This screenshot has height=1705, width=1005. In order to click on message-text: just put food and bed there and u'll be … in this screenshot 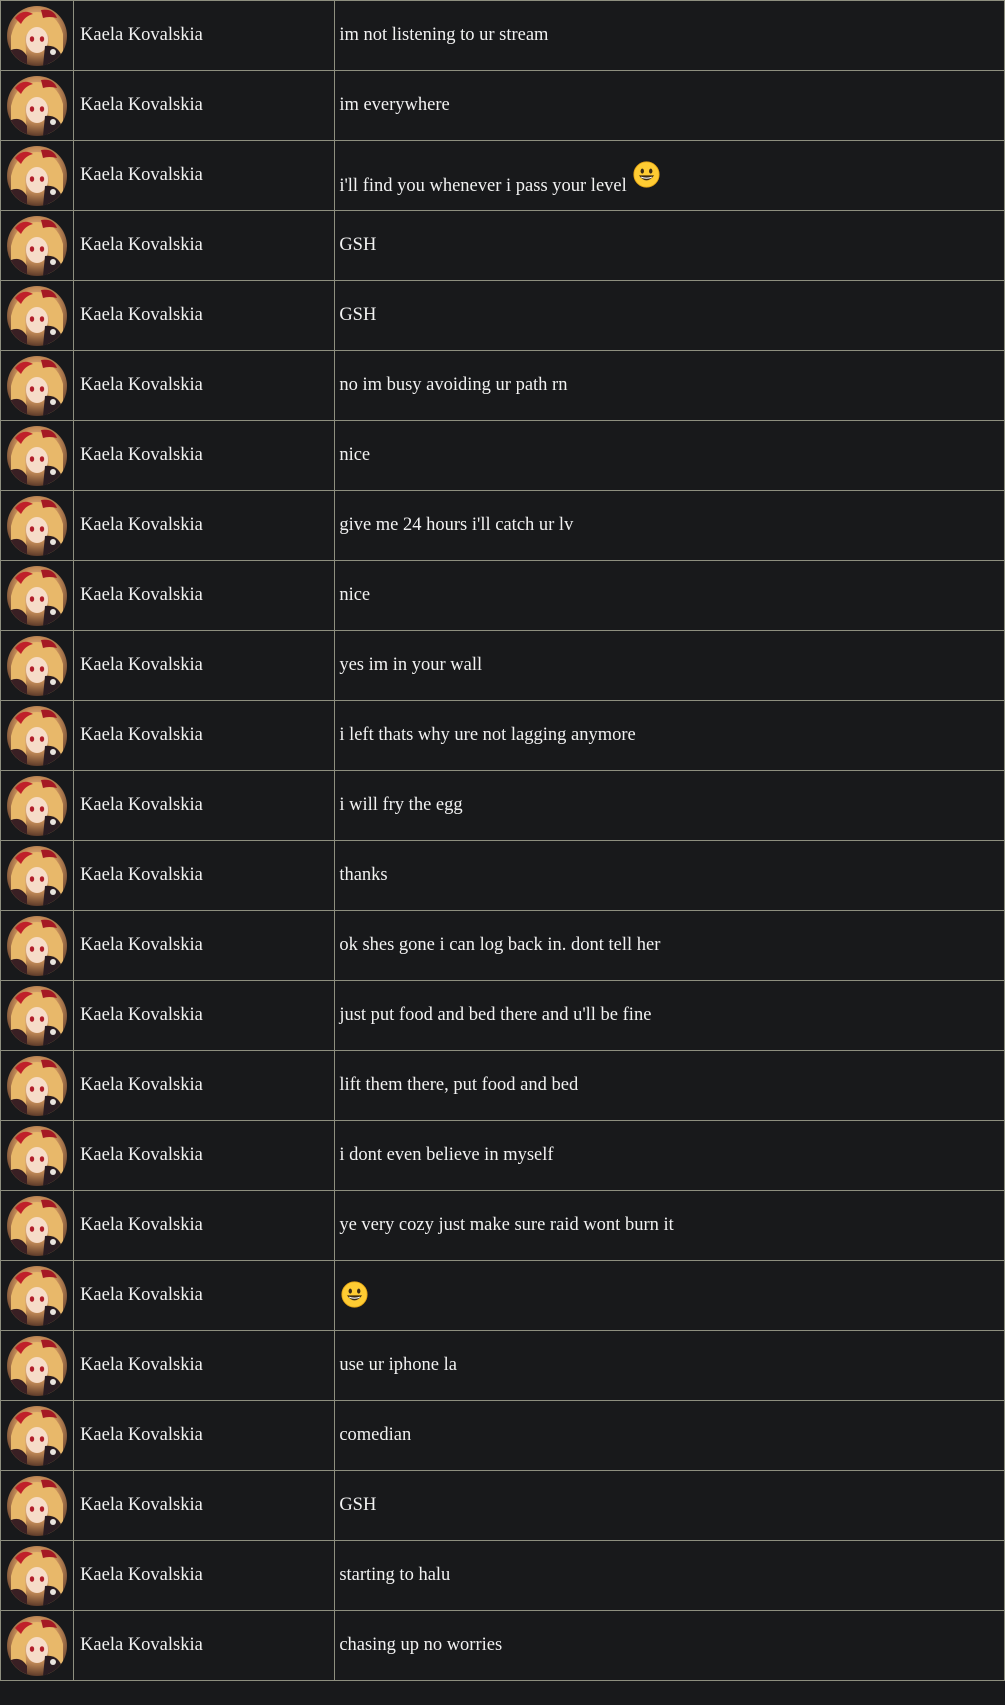, I will do `click(495, 1015)`.